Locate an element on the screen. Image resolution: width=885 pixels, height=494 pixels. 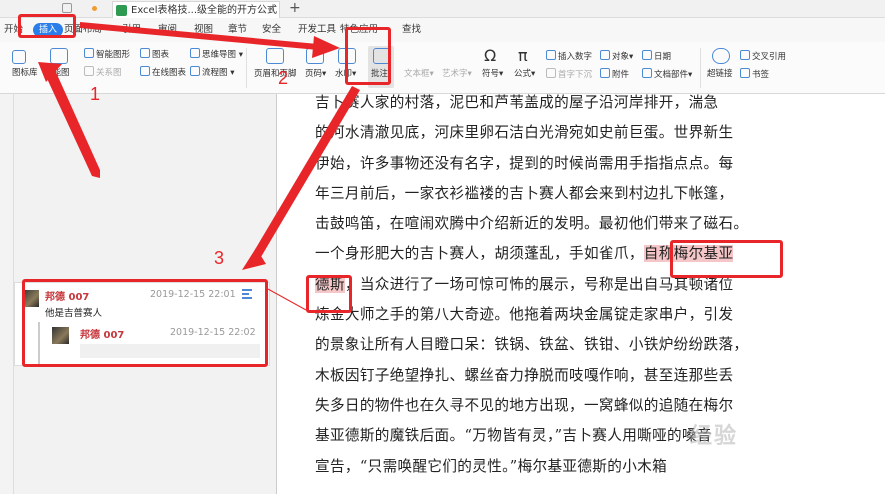
document-line: 宣告，“只需唤醒它们的灵性。”梅尔基亚德斯的小木箱 is located at coordinates (585, 467).